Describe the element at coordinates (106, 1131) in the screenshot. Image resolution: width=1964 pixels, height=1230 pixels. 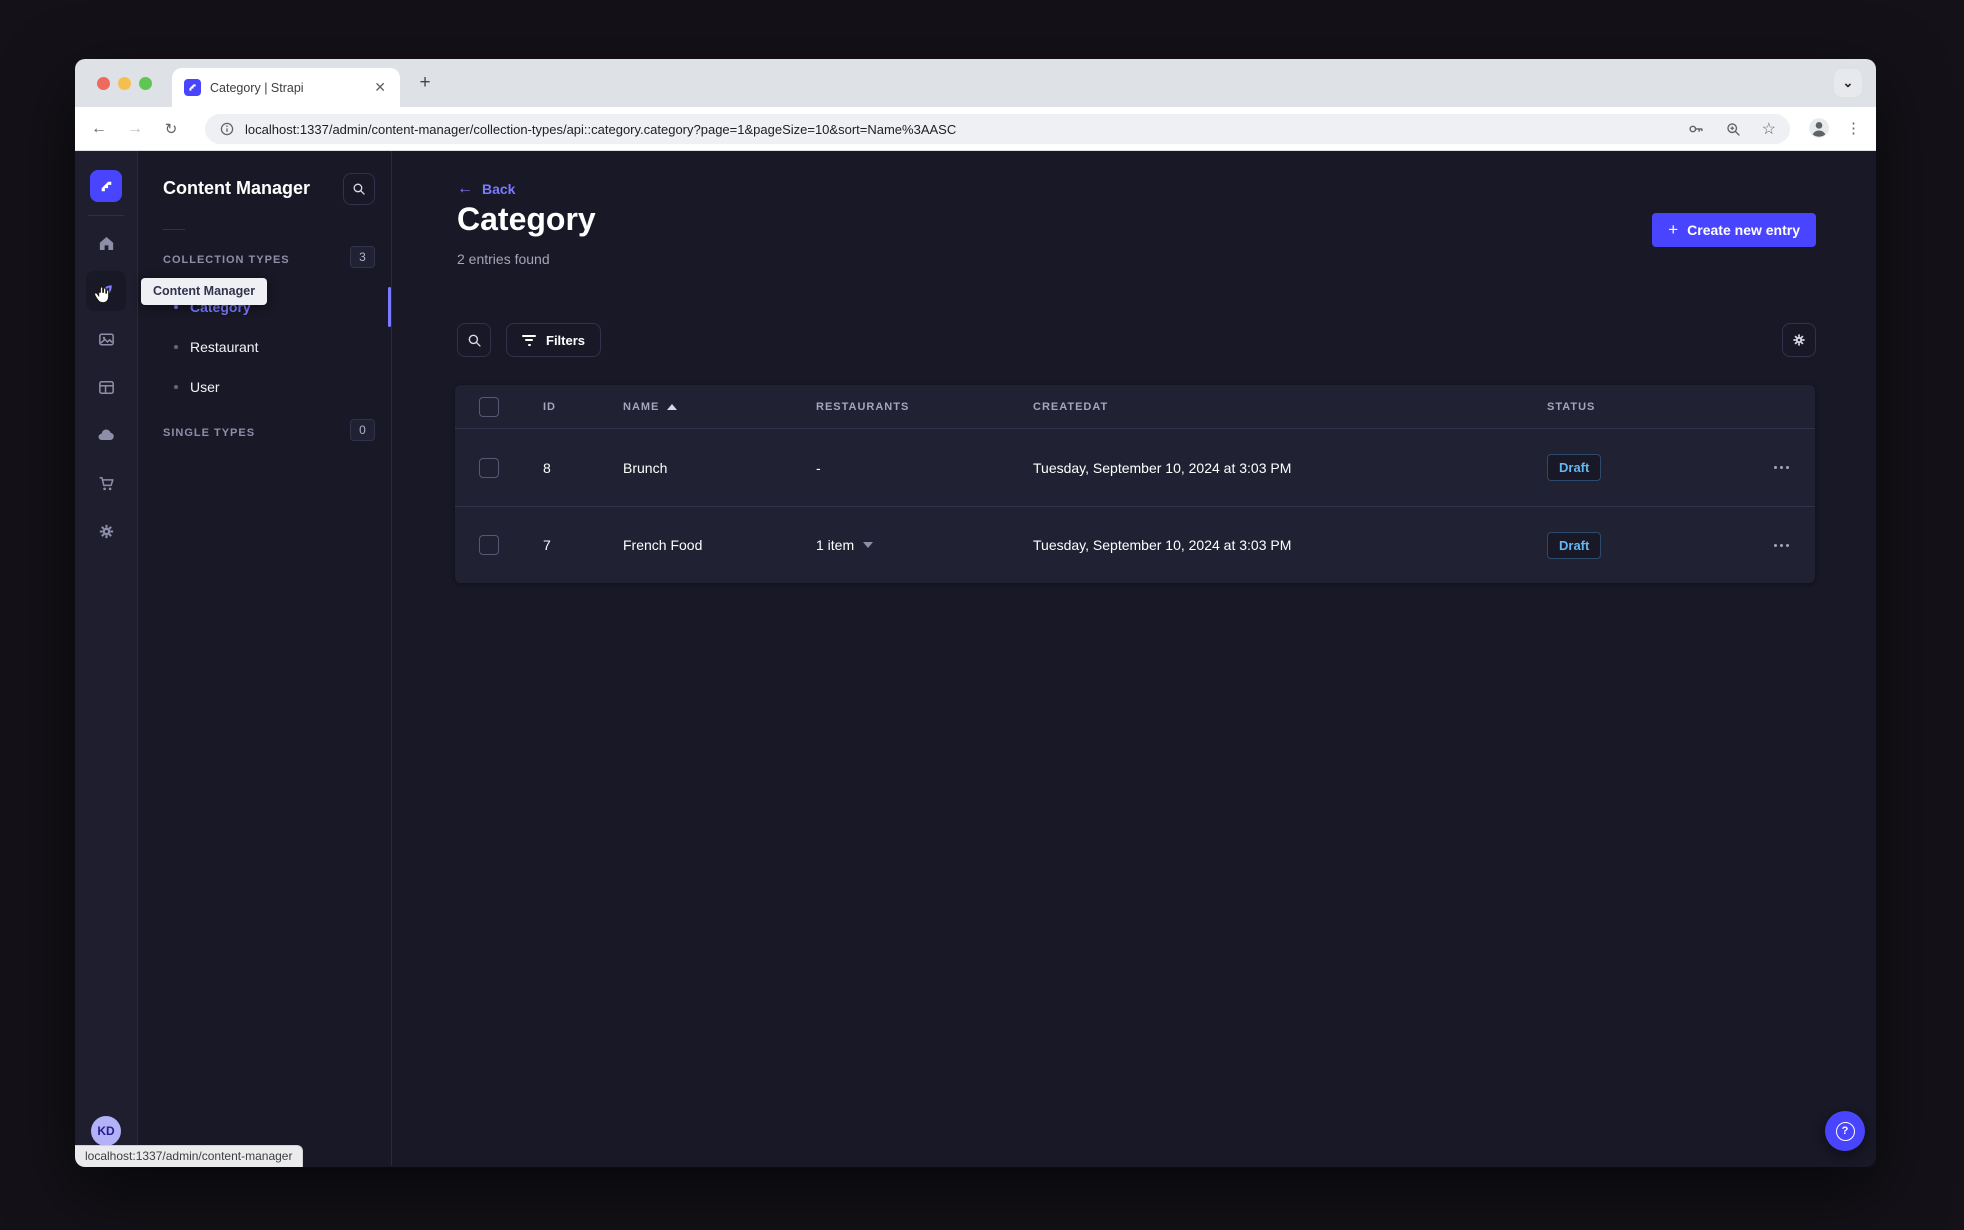
I see `user-avatar: KD` at that location.